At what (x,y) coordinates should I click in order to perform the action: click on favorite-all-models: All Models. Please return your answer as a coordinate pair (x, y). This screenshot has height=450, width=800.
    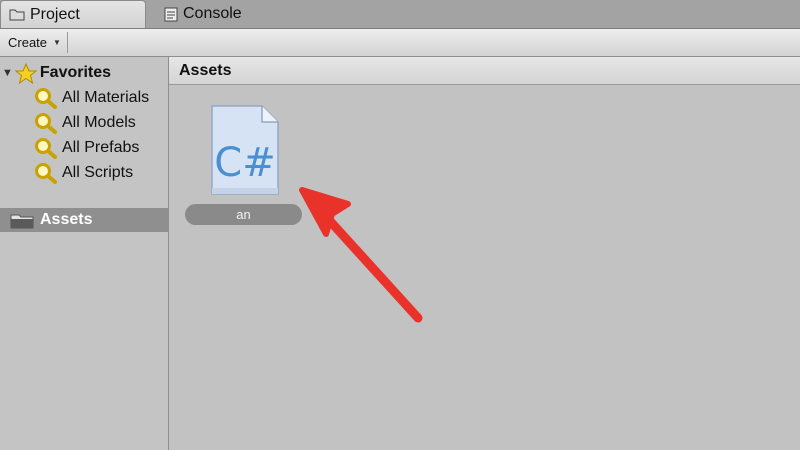
    Looking at the image, I should click on (85, 122).